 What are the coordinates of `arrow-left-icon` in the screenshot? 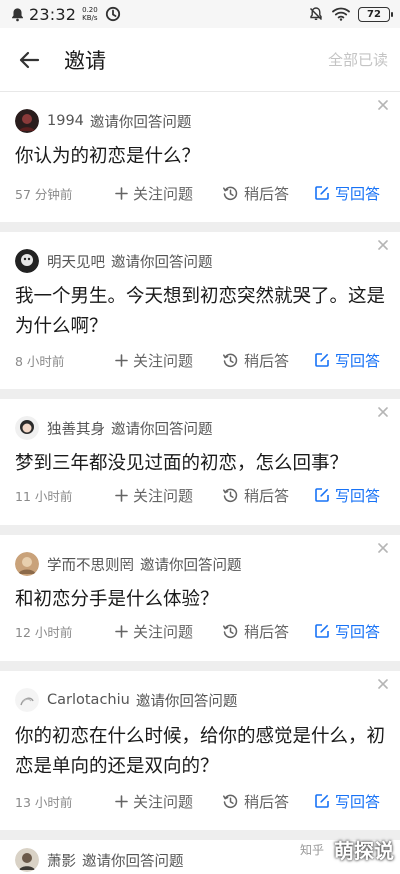 It's located at (29, 60).